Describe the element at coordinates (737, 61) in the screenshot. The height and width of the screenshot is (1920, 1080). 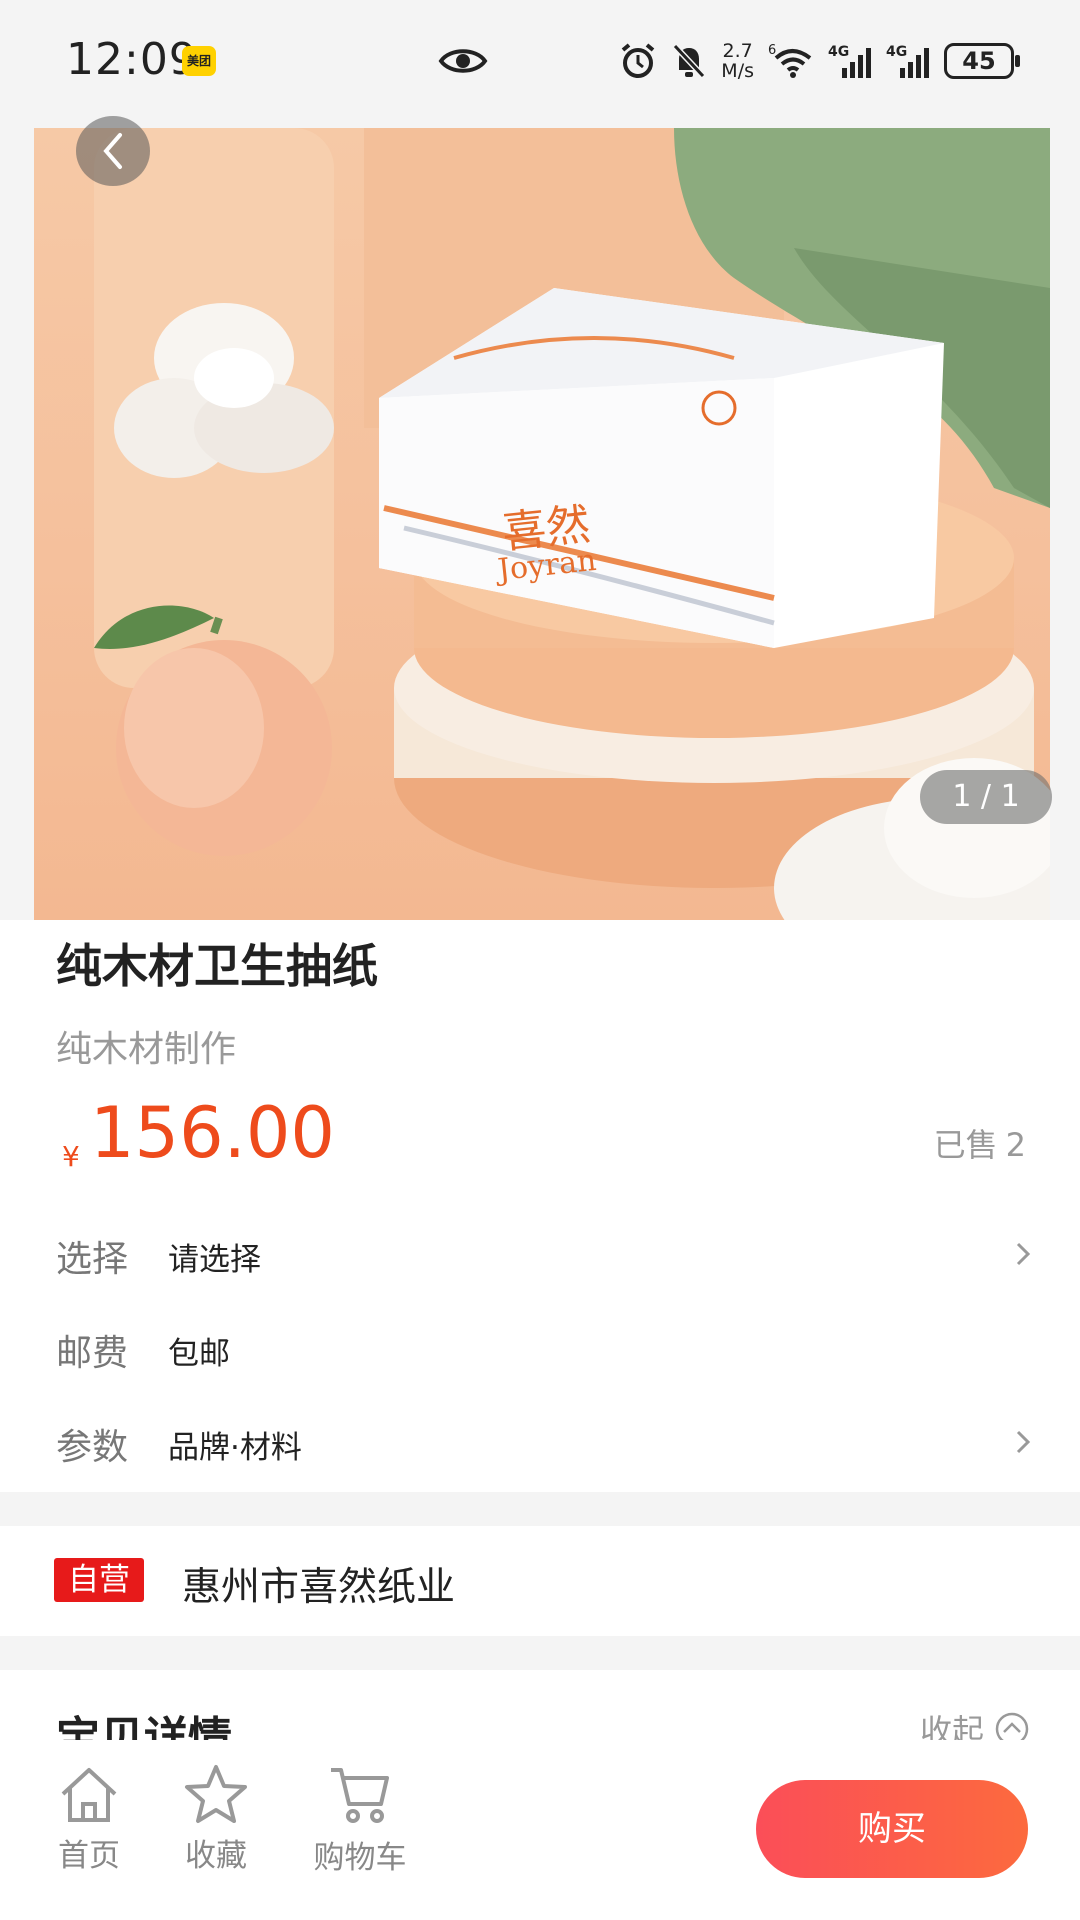
I see `network-speed: 2.7 M/s` at that location.